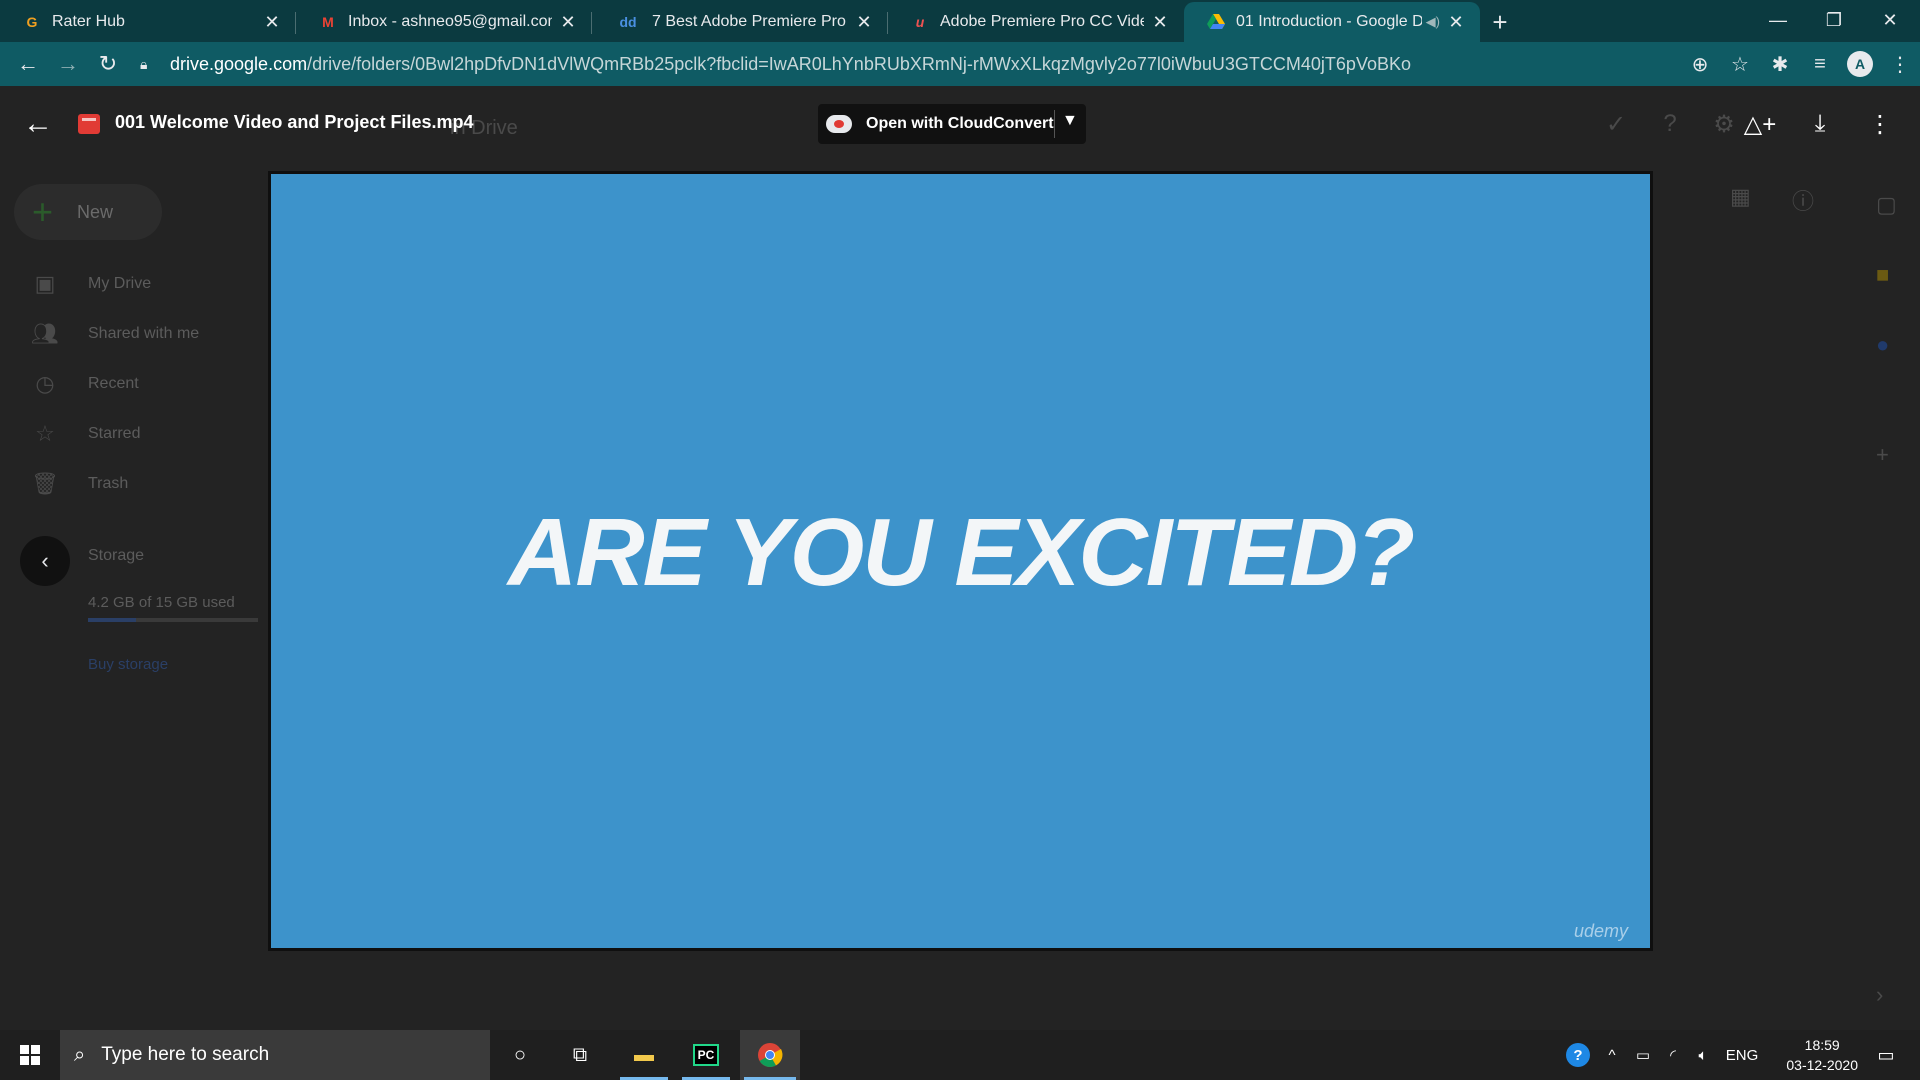 The width and height of the screenshot is (1920, 1080). Describe the element at coordinates (113, 383) in the screenshot. I see `sidebar-item-label: Recent` at that location.